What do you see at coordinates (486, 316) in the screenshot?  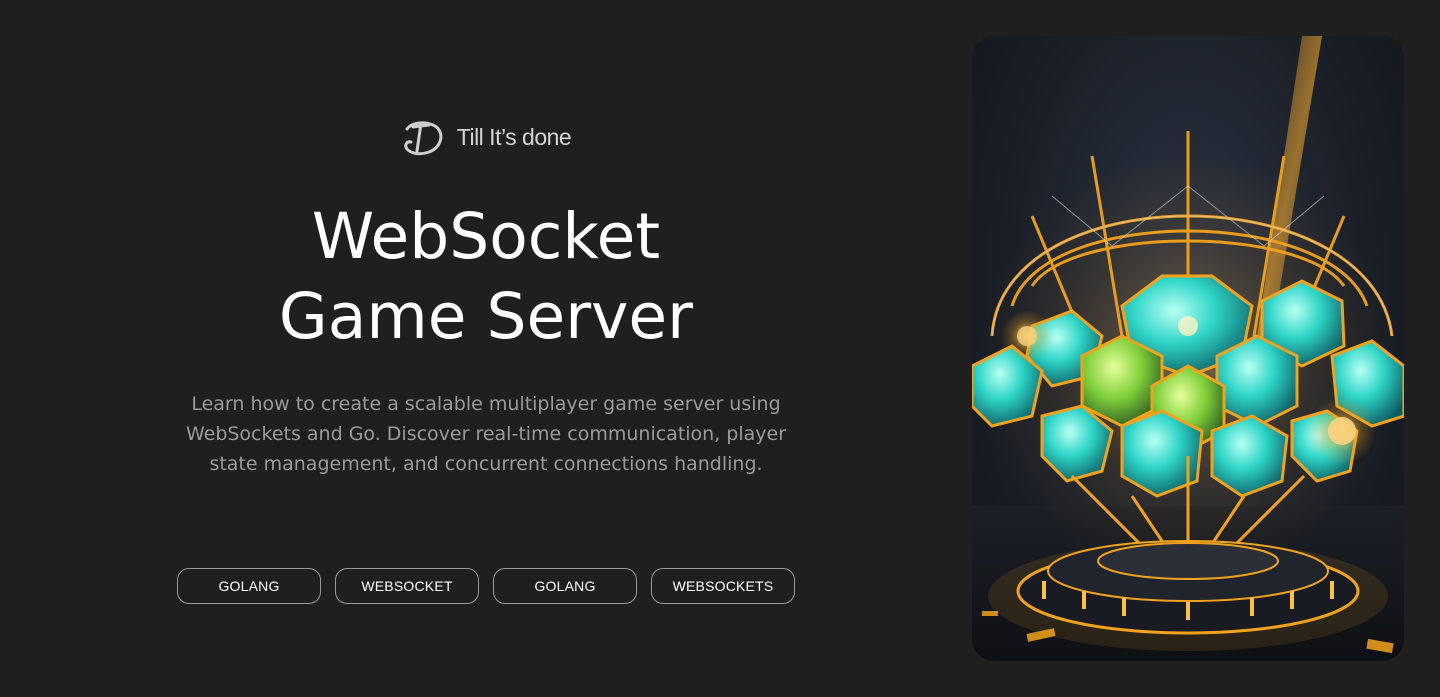 I see `page-title-line-2: Game Server` at bounding box center [486, 316].